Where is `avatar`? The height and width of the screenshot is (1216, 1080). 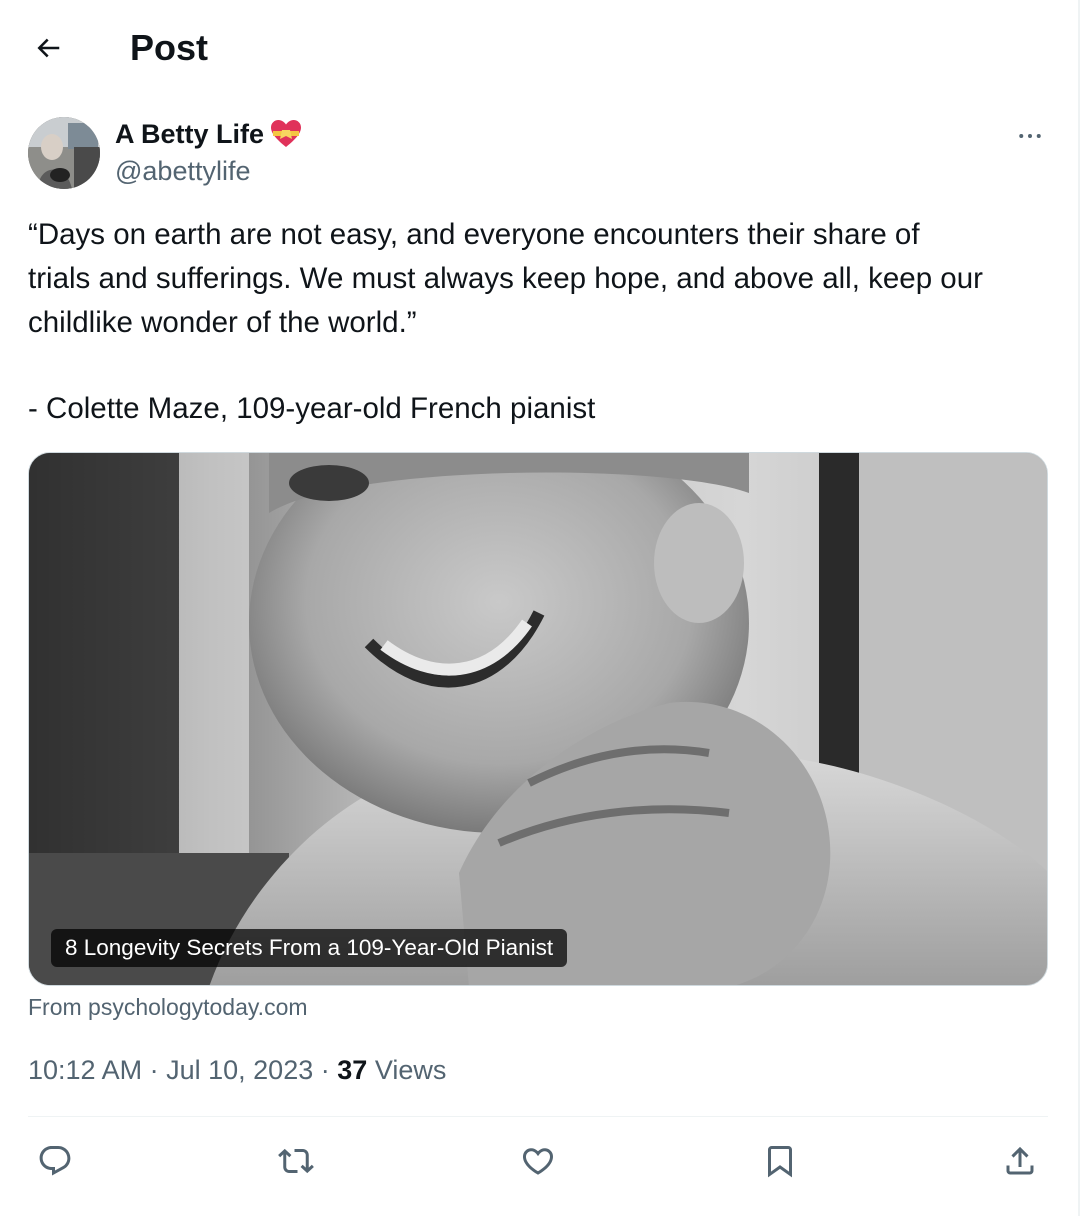 avatar is located at coordinates (64, 153).